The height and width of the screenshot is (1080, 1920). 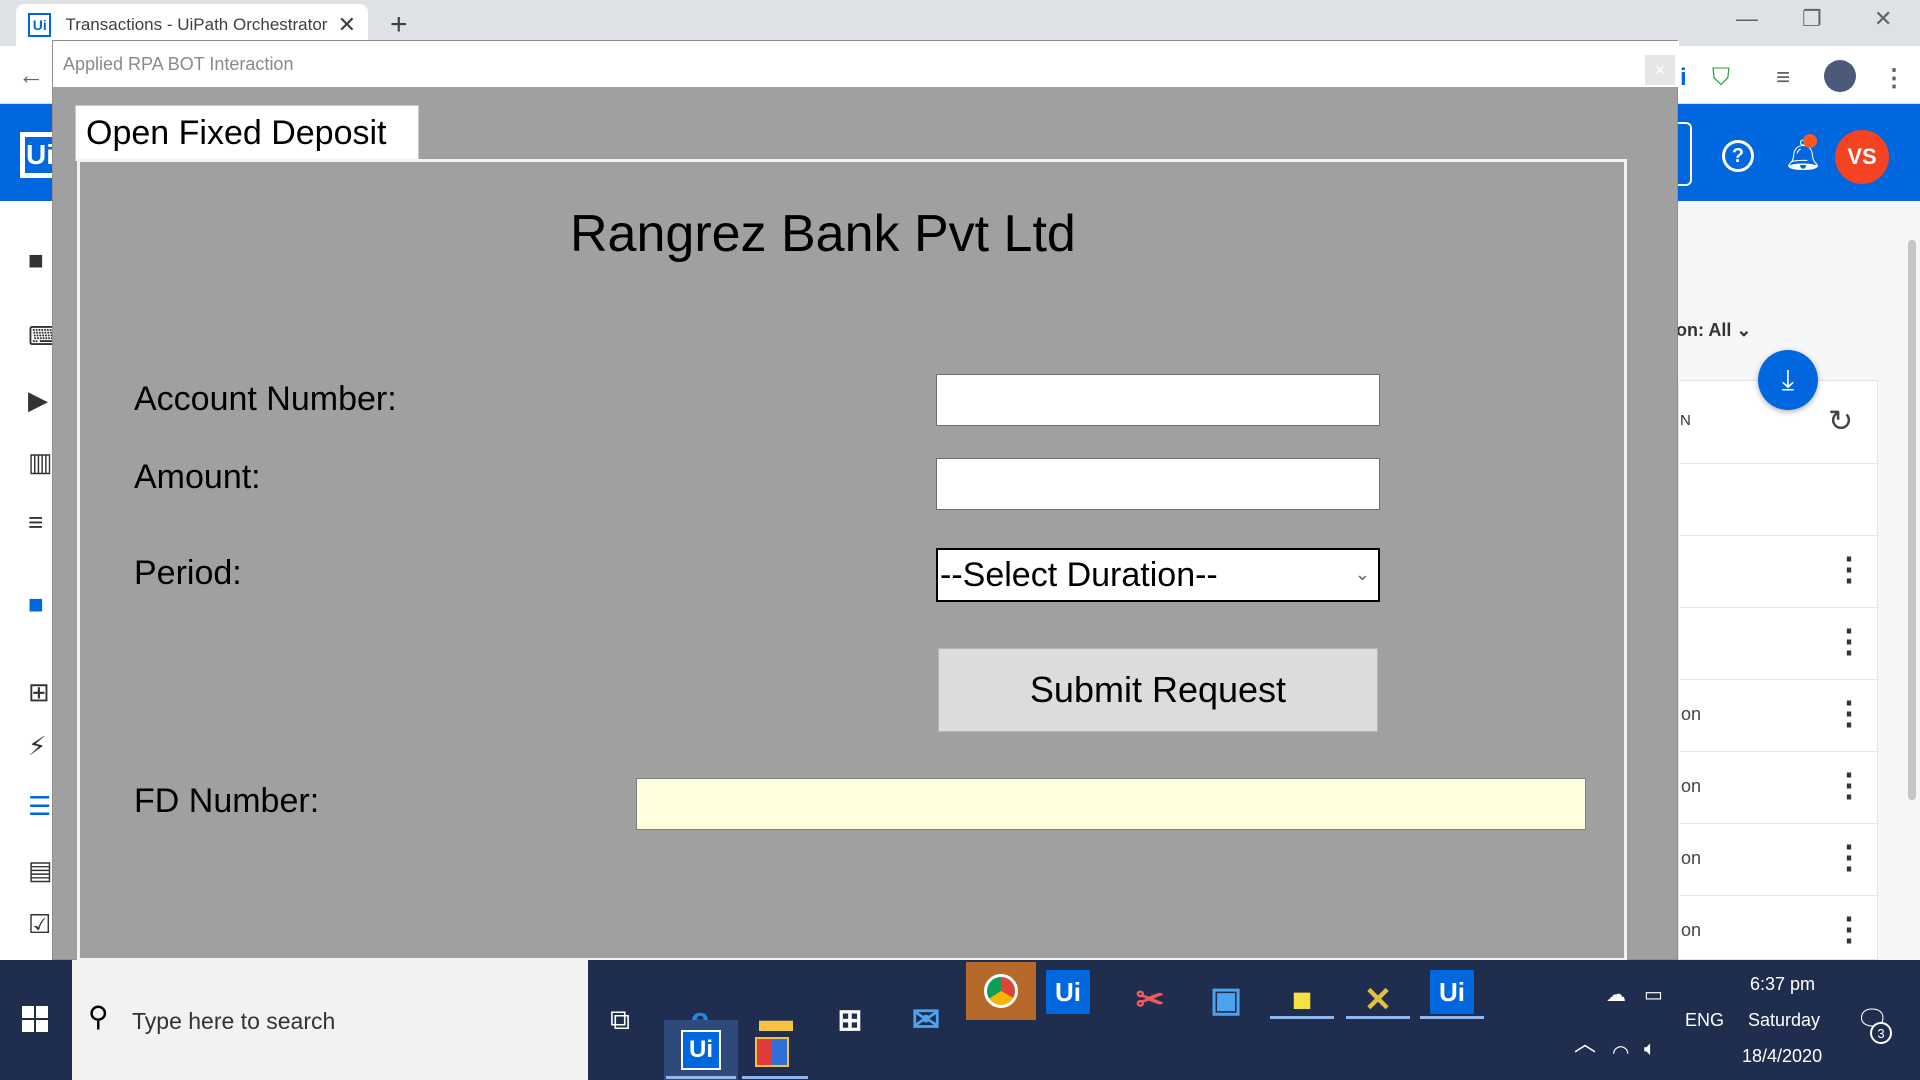 What do you see at coordinates (866, 64) in the screenshot?
I see `window-titlebar: Applied RPA BOT Interaction ✕` at bounding box center [866, 64].